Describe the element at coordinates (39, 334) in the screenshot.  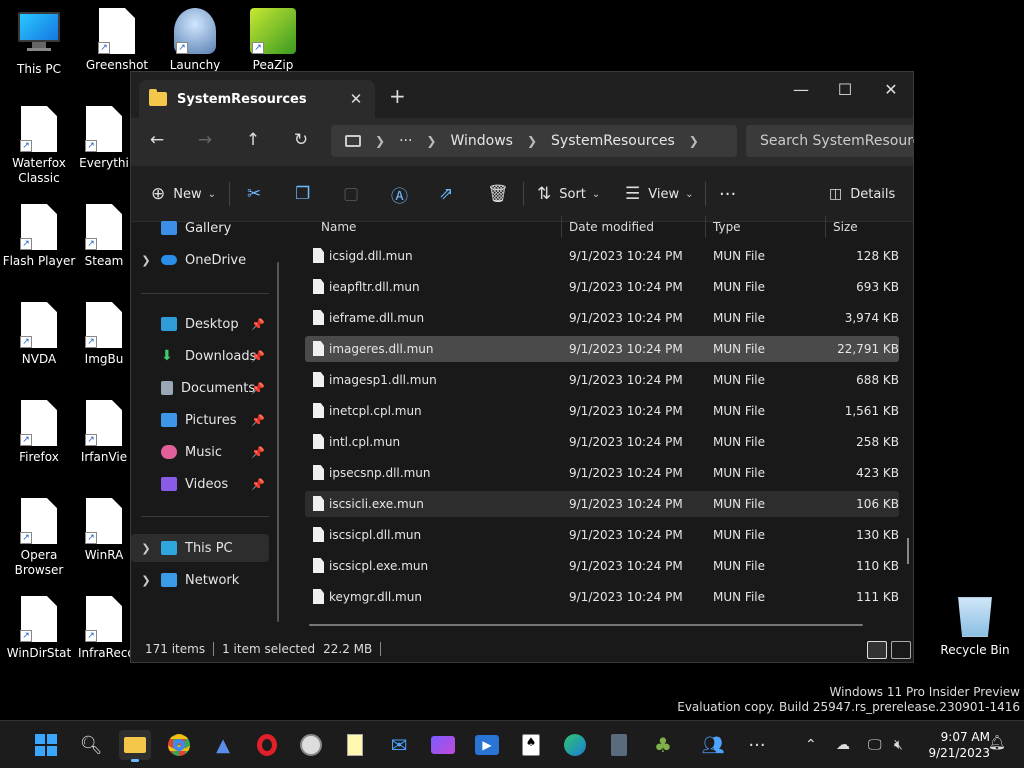
I see `desktop-icon-nvda: ↗ NVDA` at that location.